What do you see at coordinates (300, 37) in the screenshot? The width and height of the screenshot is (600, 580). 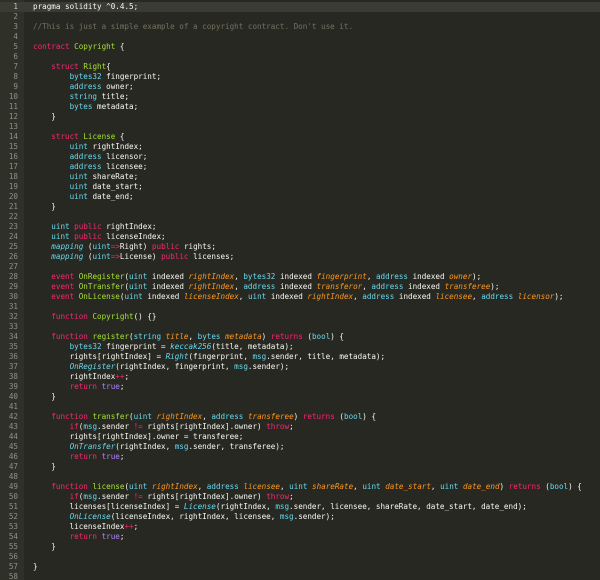 I see `code-line: 4` at bounding box center [300, 37].